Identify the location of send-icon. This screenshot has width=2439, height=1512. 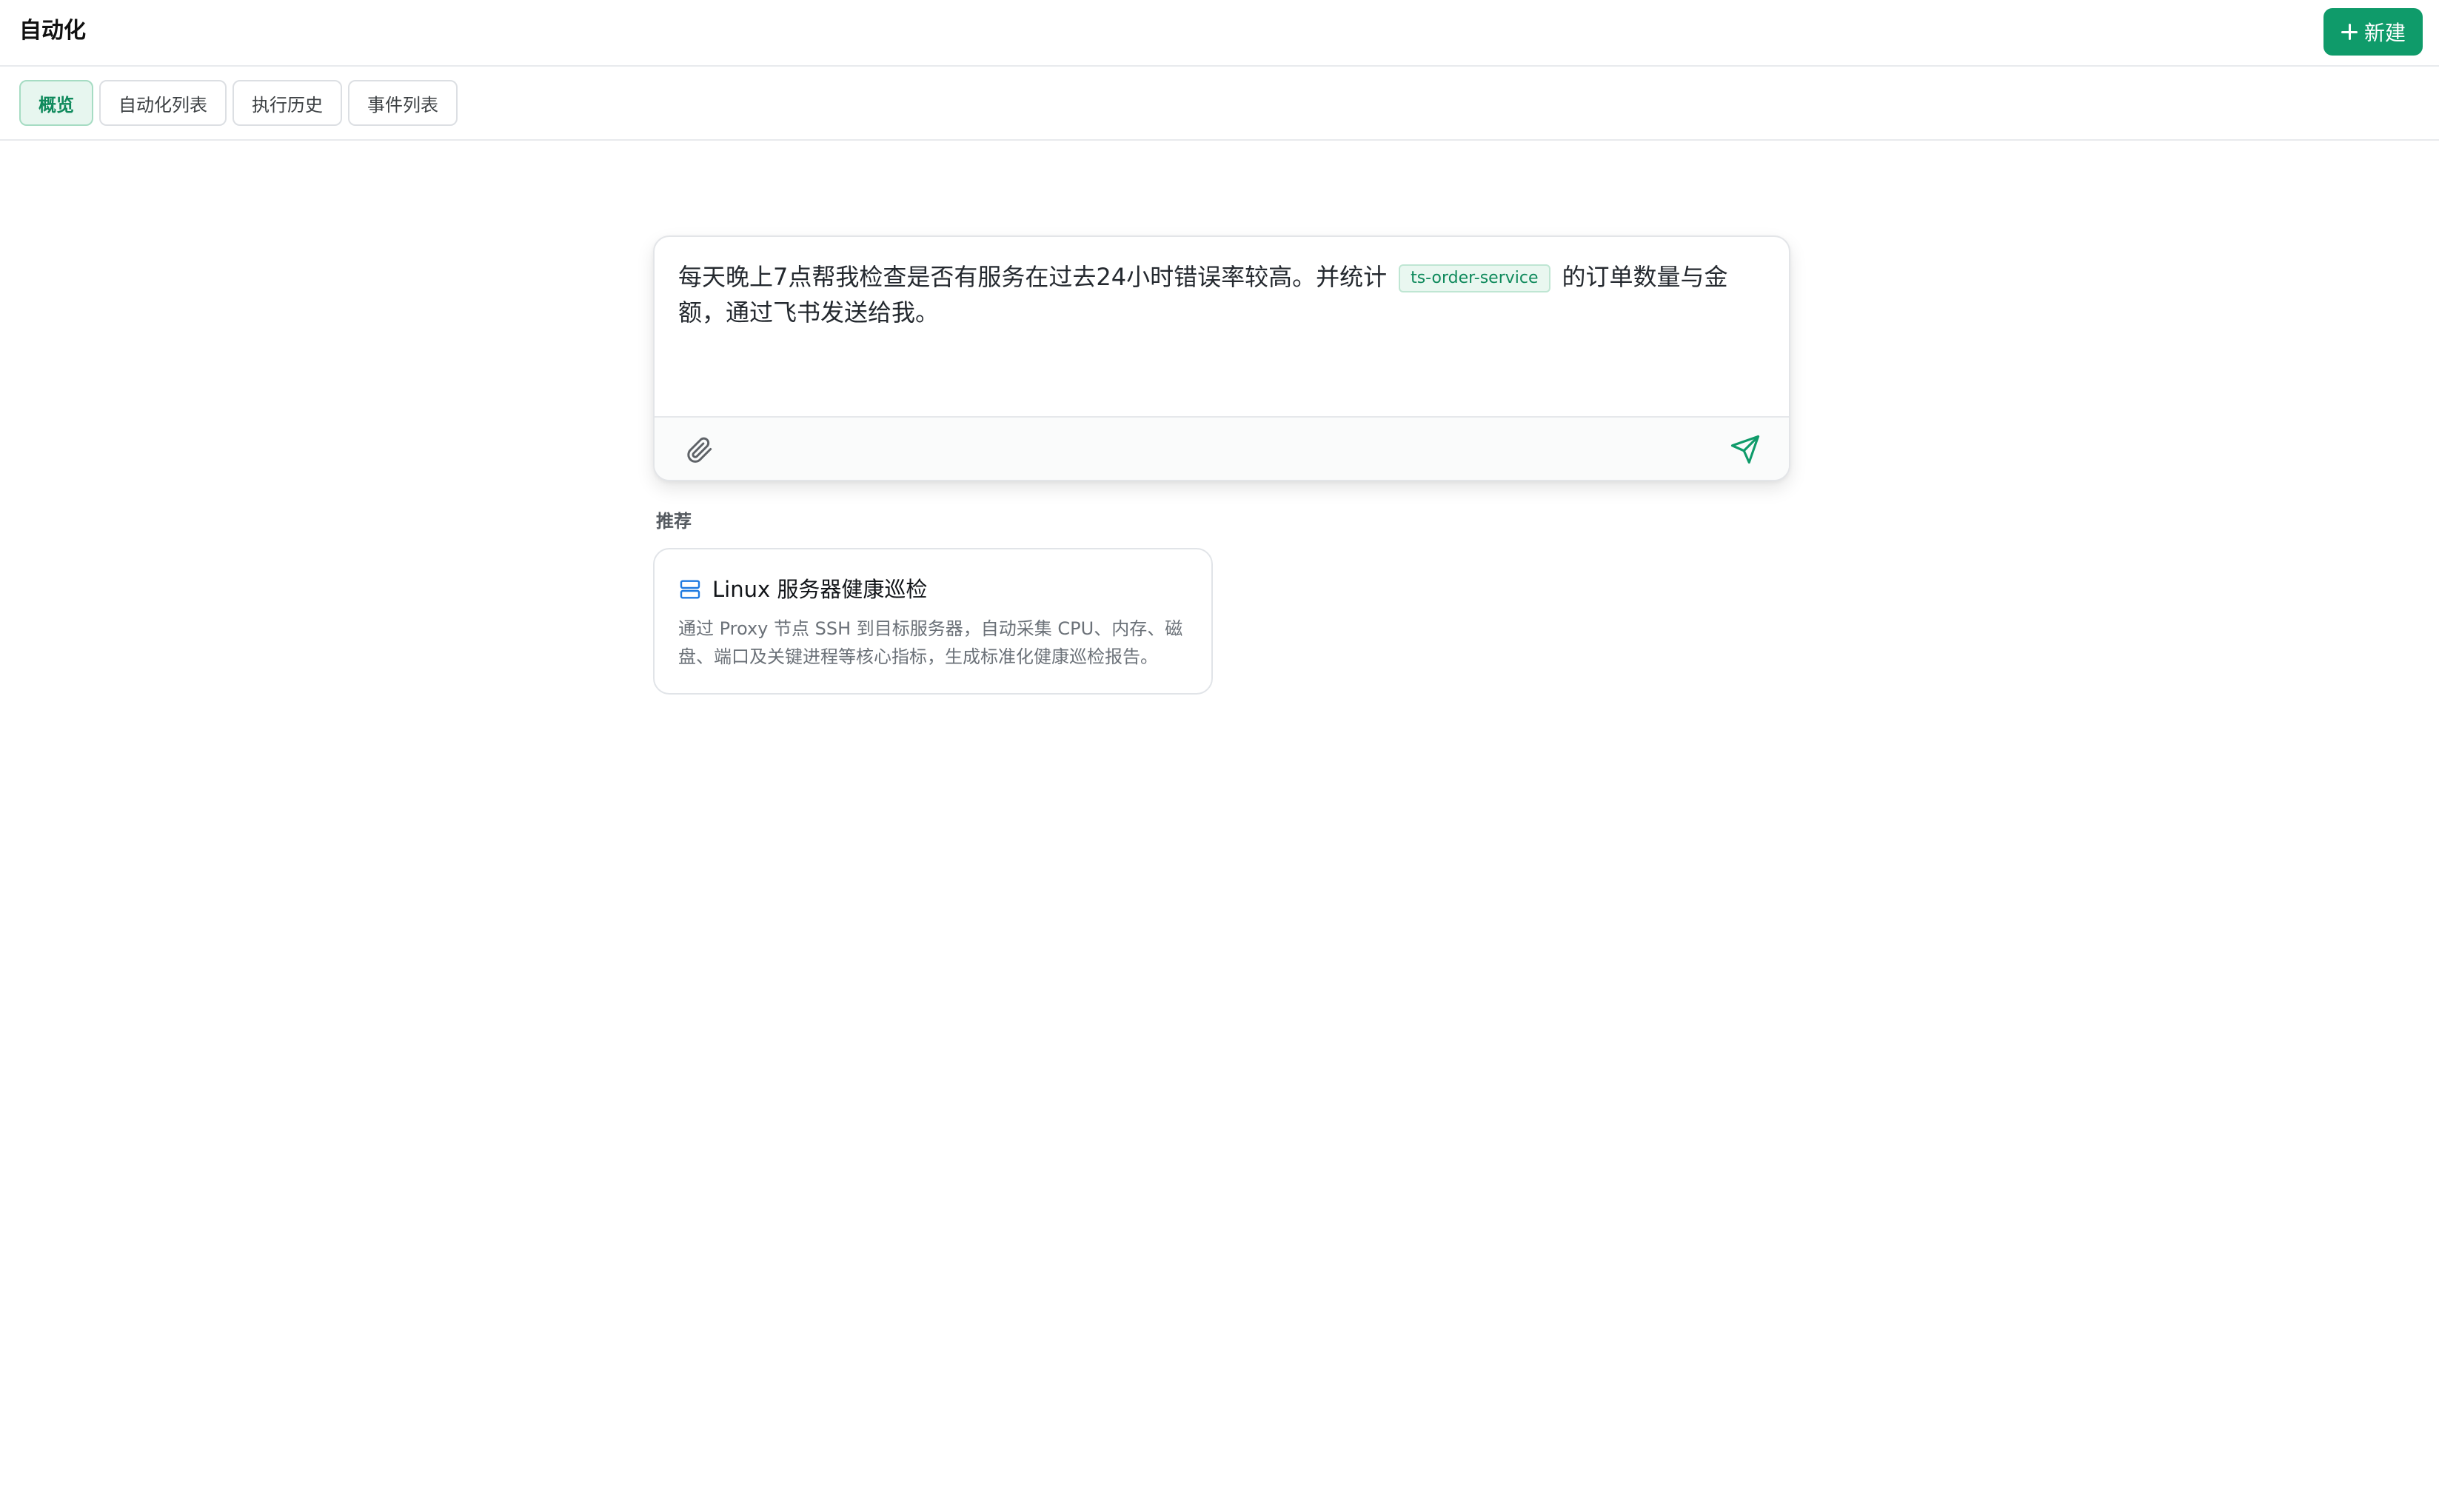
(1745, 449).